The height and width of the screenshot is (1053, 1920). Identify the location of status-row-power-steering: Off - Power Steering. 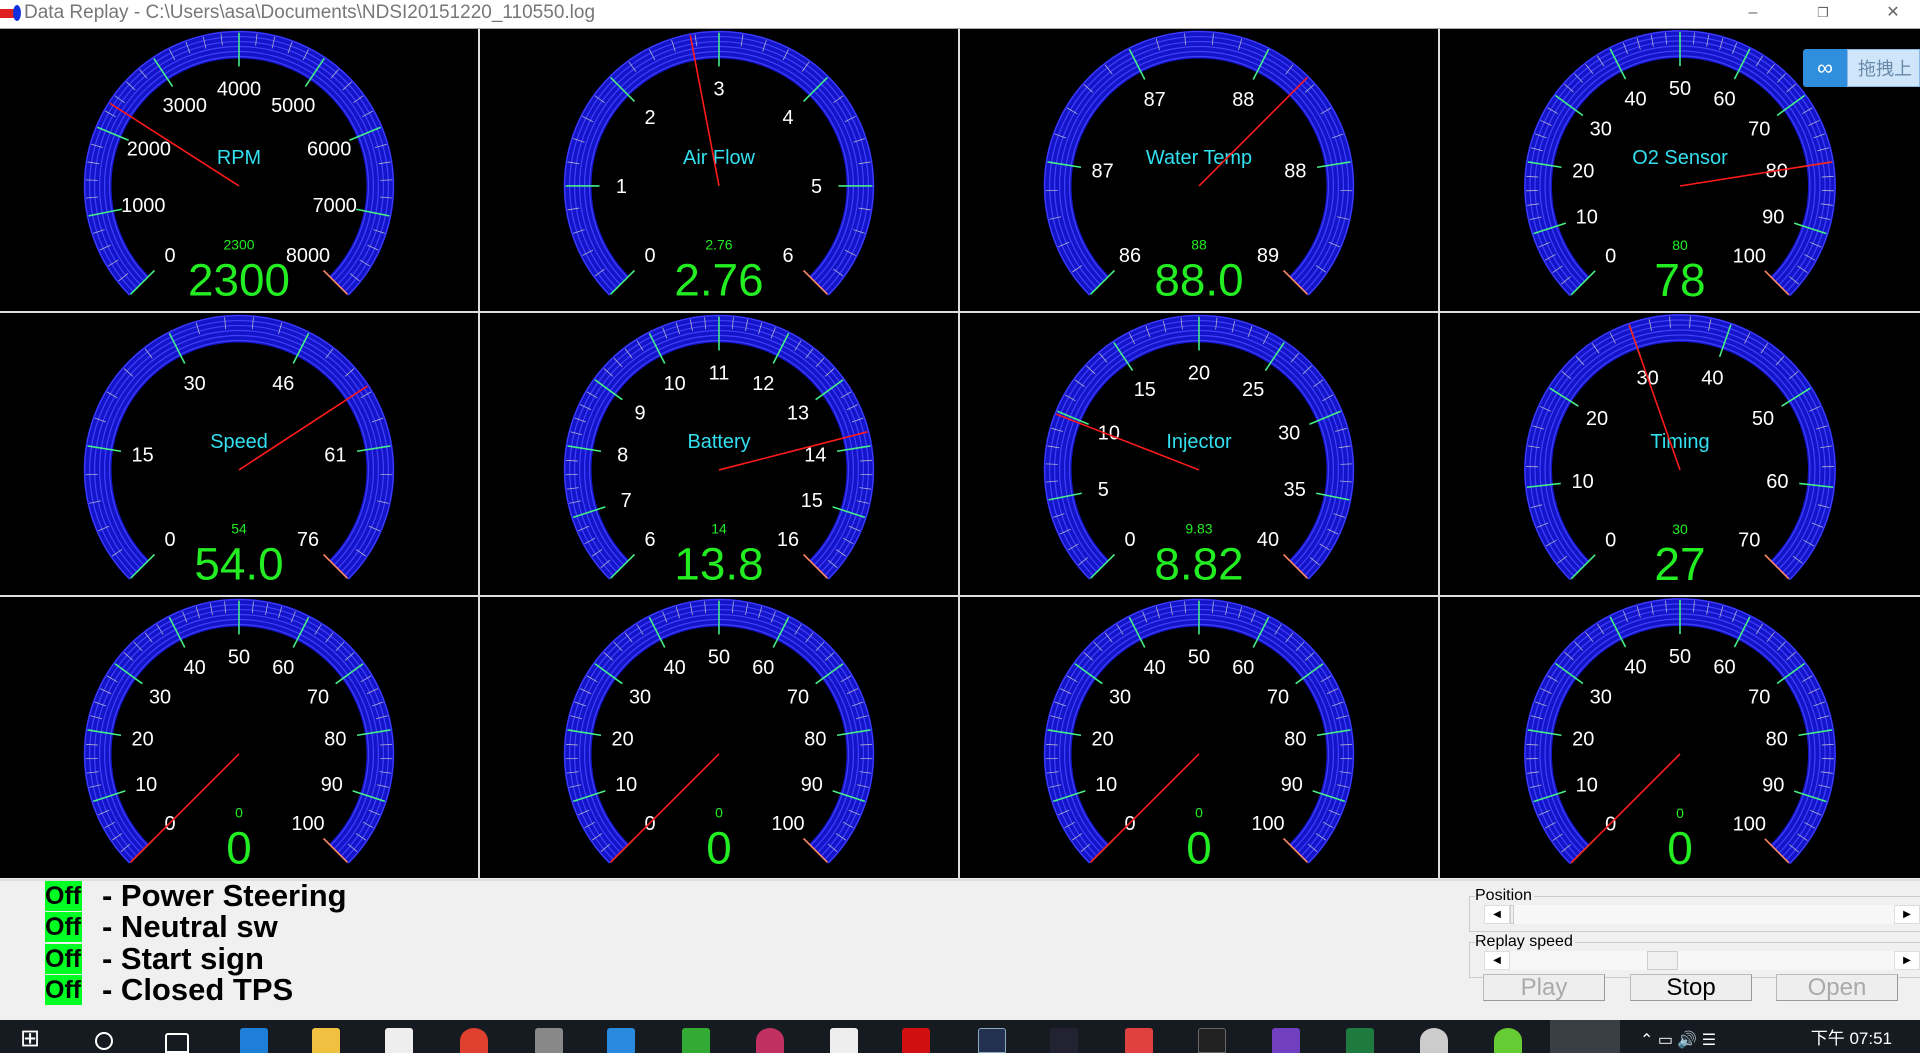
(196, 895).